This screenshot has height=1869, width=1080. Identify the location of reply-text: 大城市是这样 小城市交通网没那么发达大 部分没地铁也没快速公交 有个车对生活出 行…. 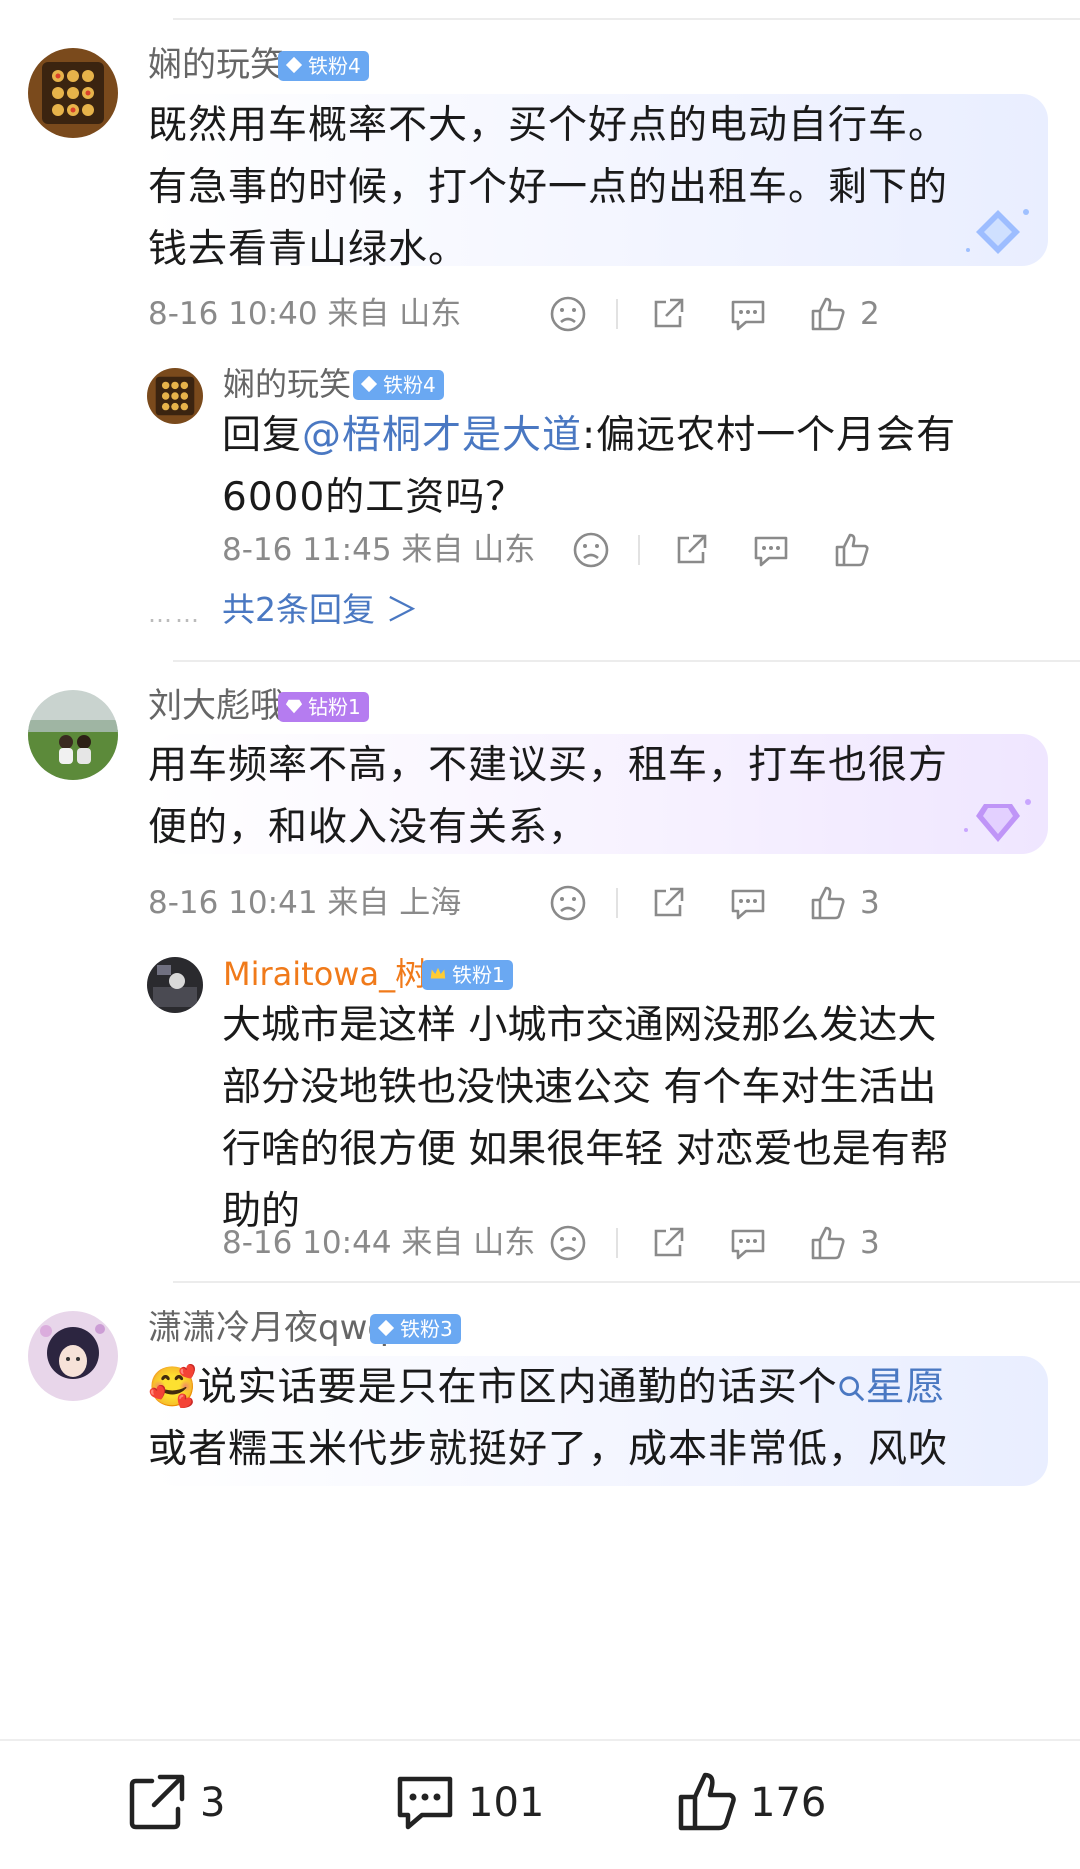
(585, 1118).